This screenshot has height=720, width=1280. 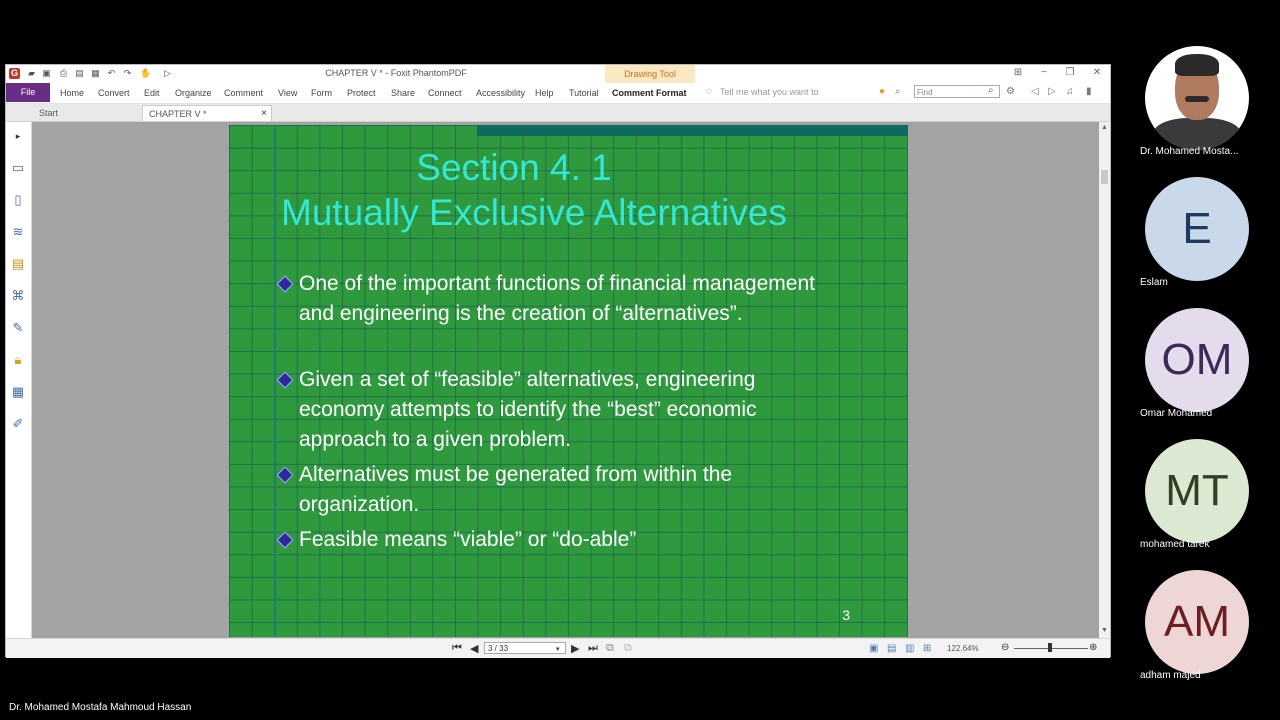 What do you see at coordinates (650, 74) in the screenshot?
I see `drawing-tool-context-tab: Drawing Tool` at bounding box center [650, 74].